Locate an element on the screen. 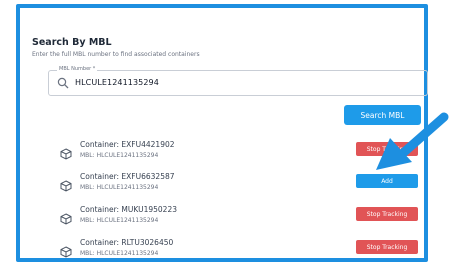 The image size is (450, 266). container-name: Container: MUKU1950223 is located at coordinates (128, 209).